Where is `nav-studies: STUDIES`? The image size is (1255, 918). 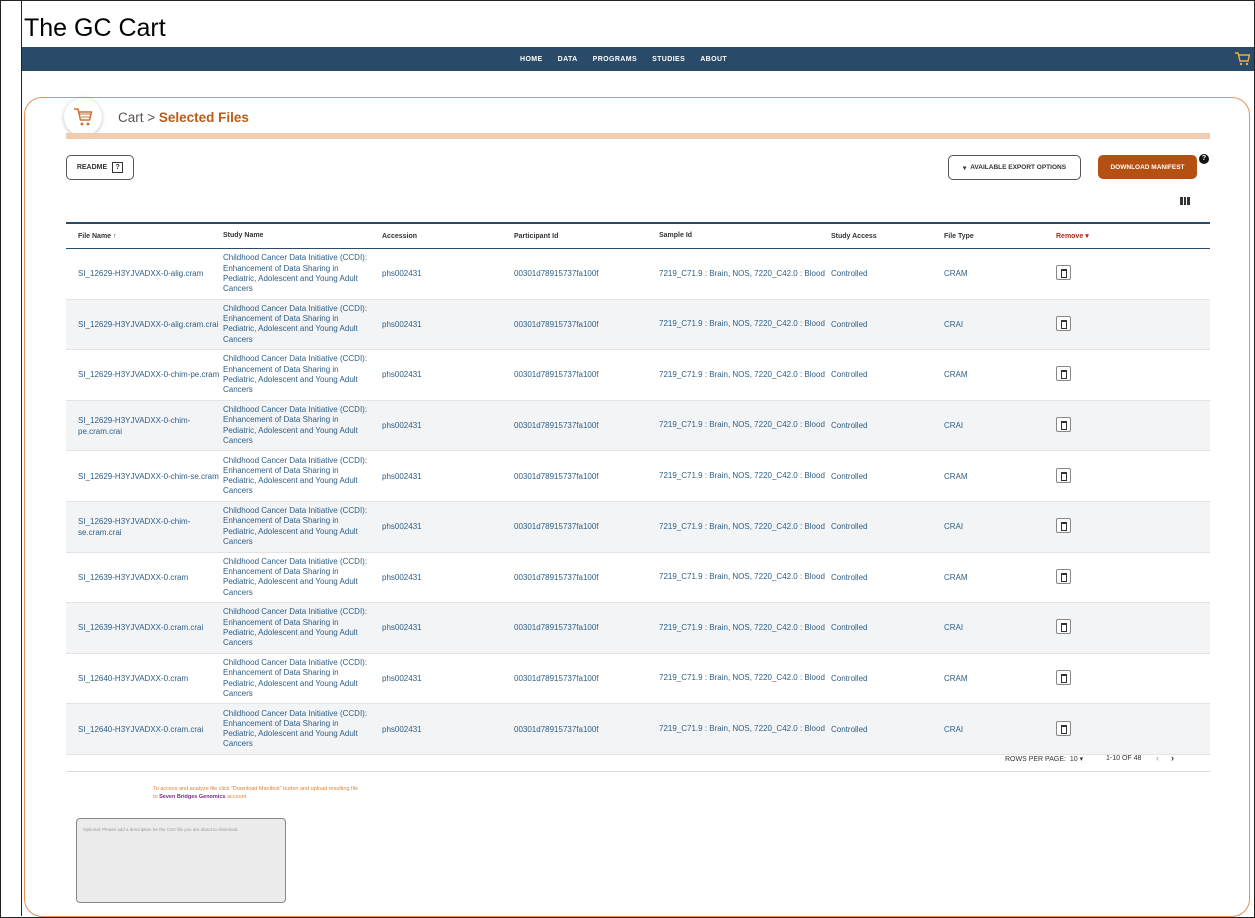 nav-studies: STUDIES is located at coordinates (668, 59).